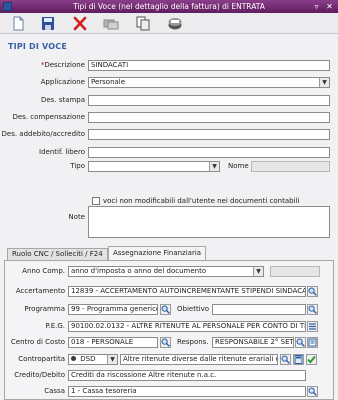  I want to click on tipo-label: Tipo, so click(77, 166).